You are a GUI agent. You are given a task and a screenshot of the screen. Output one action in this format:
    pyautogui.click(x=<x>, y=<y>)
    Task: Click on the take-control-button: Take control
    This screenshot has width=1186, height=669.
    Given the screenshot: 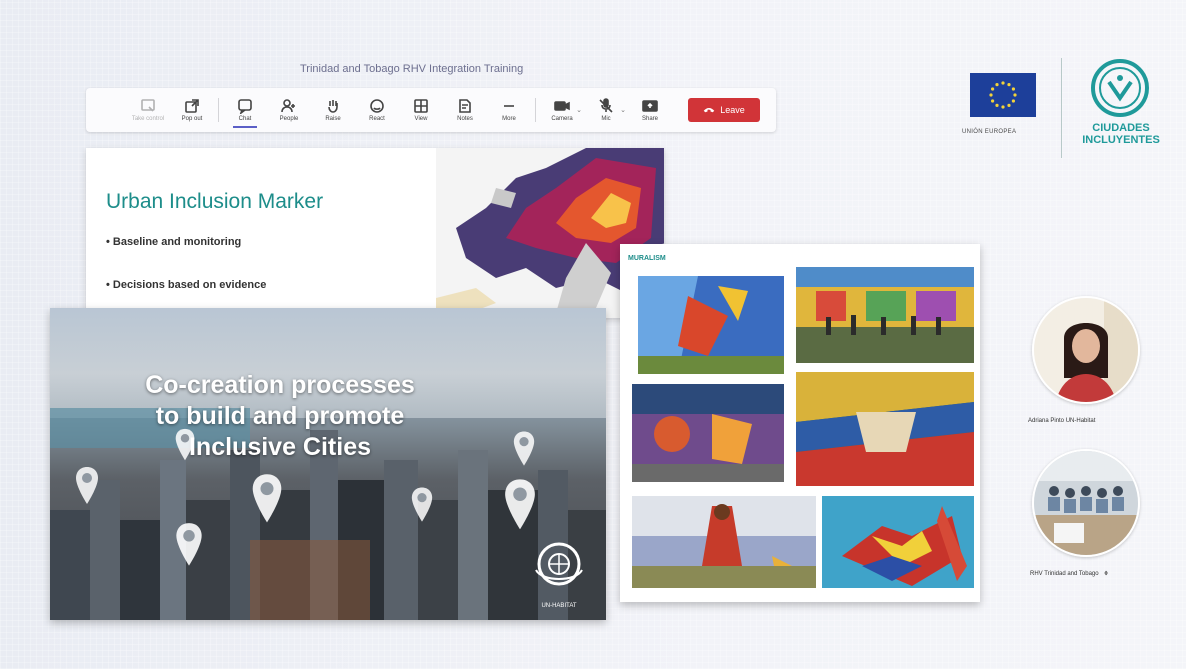 What is the action you would take?
    pyautogui.click(x=148, y=110)
    